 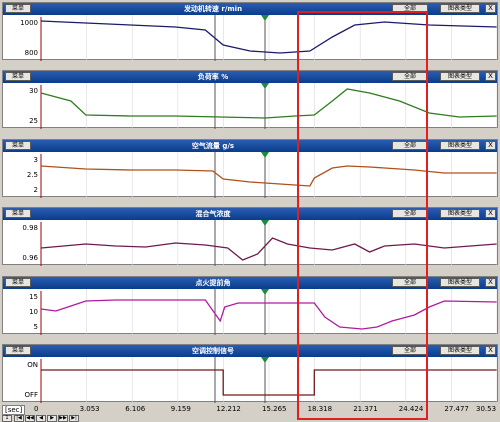 I want to click on nav-button-3: ▶, so click(x=52, y=418).